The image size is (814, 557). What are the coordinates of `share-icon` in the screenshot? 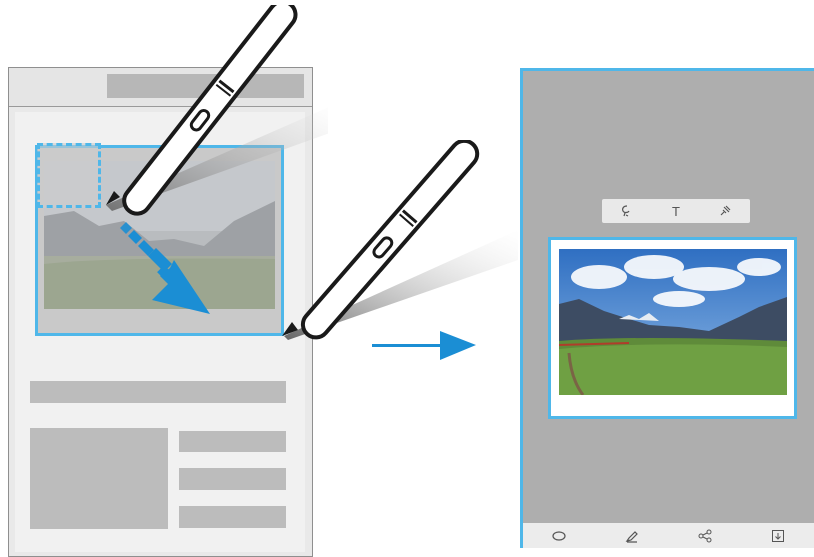 It's located at (705, 536).